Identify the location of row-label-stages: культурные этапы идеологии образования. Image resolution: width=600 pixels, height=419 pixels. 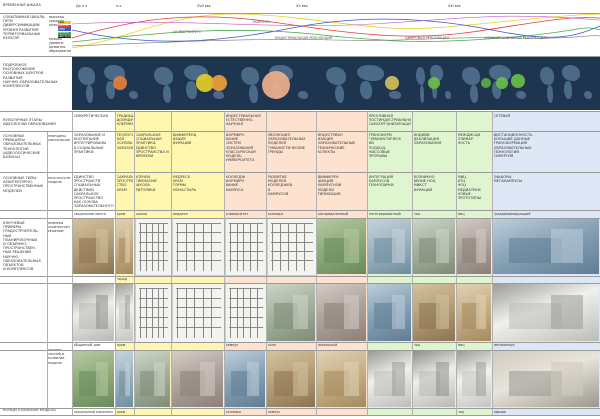
(29, 122).